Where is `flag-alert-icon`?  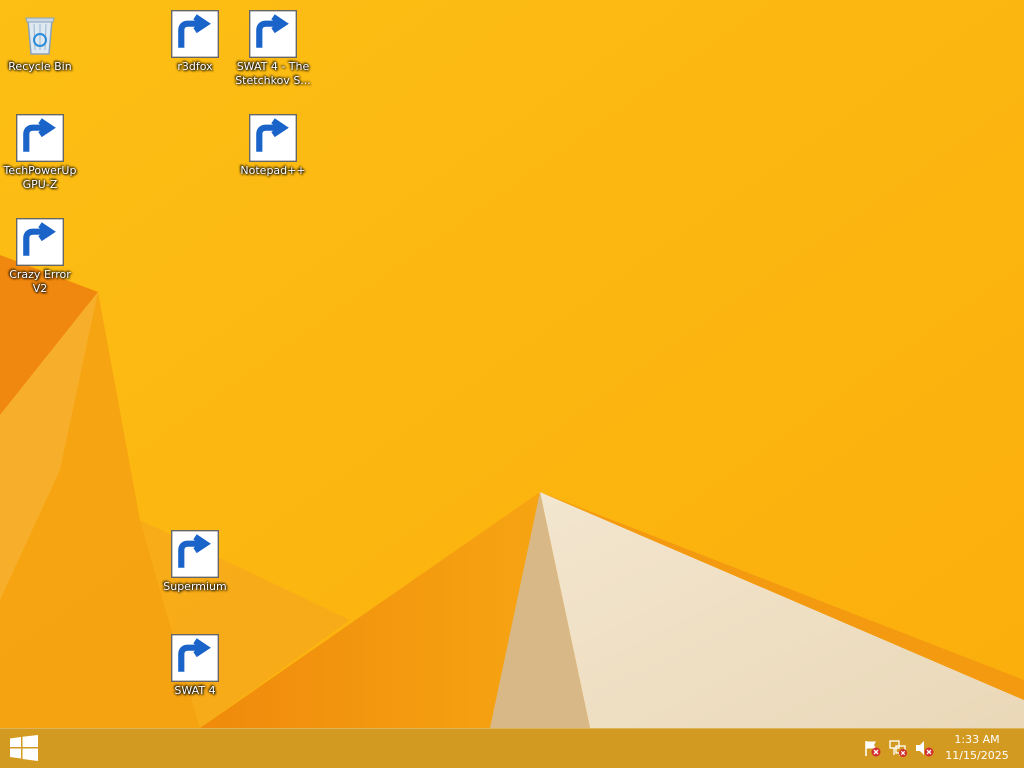 flag-alert-icon is located at coordinates (872, 748).